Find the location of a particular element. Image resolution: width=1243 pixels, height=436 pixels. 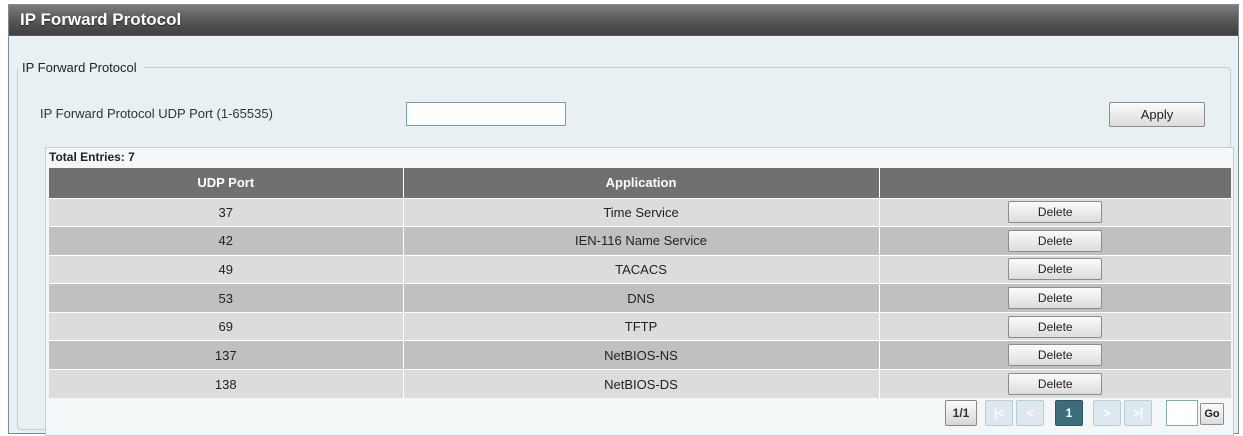

application-cell: TACACS is located at coordinates (641, 269).